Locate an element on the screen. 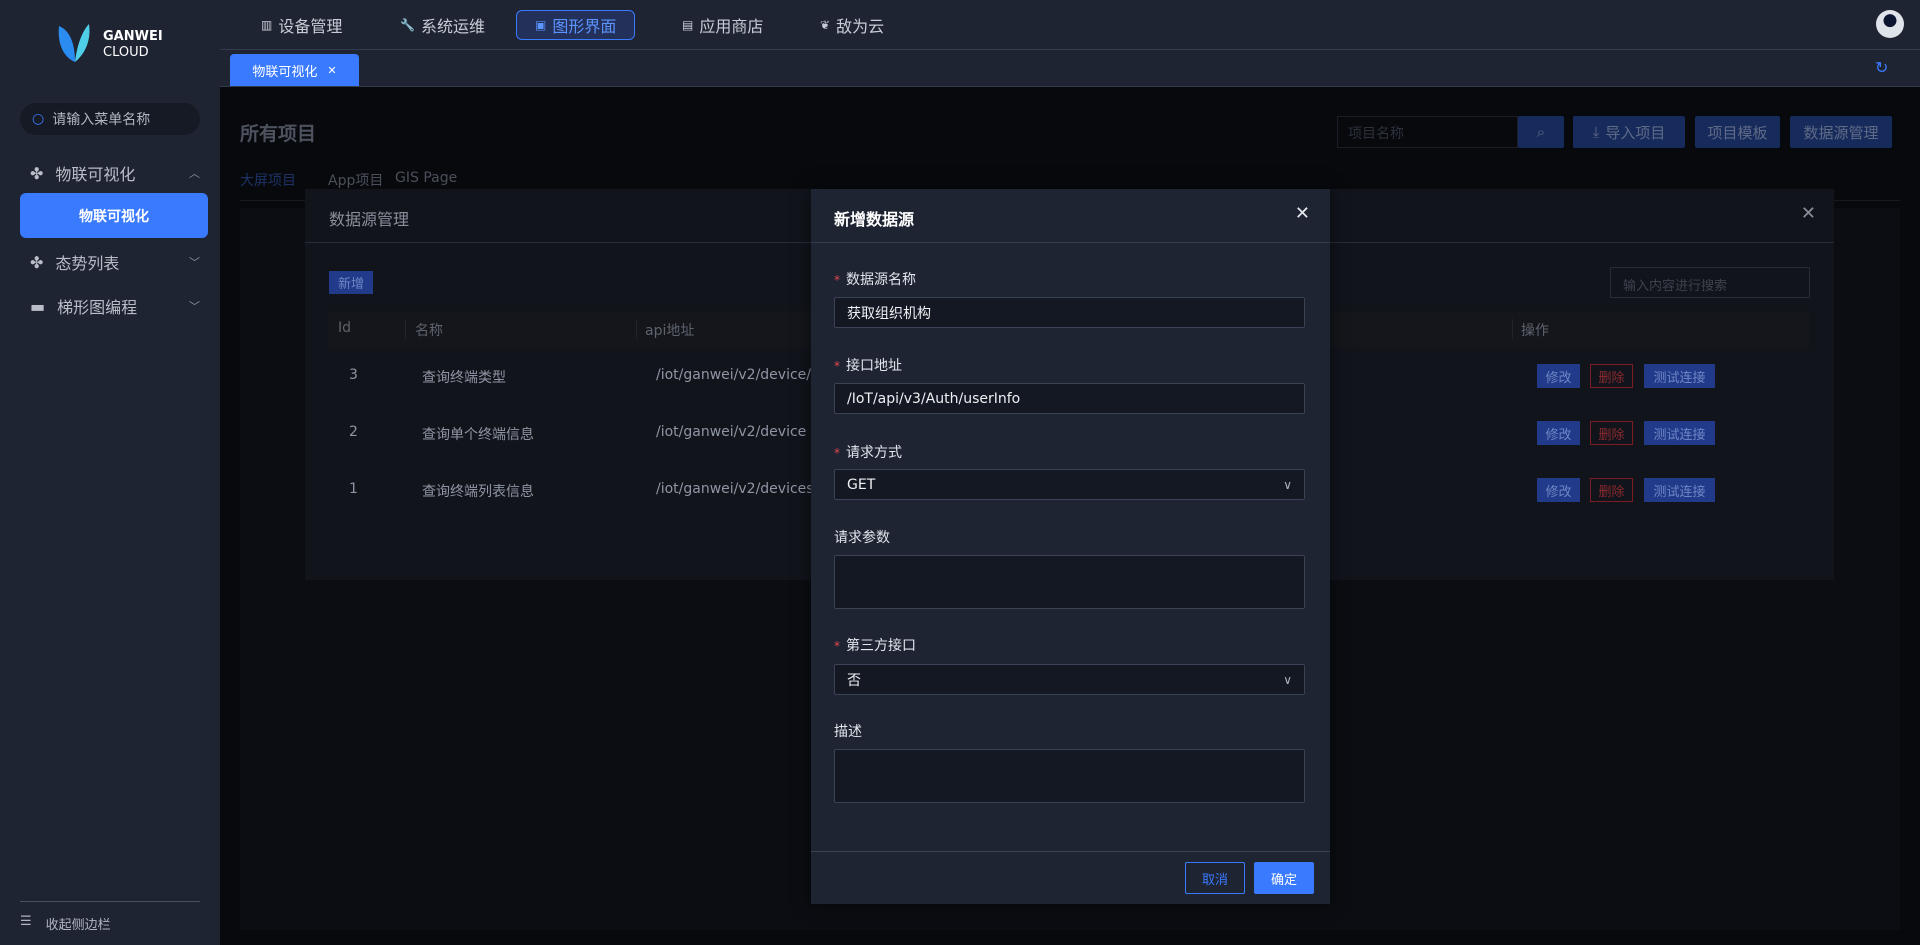 This screenshot has height=945, width=1920. cell-name: 查询终端列表信息 is located at coordinates (478, 492).